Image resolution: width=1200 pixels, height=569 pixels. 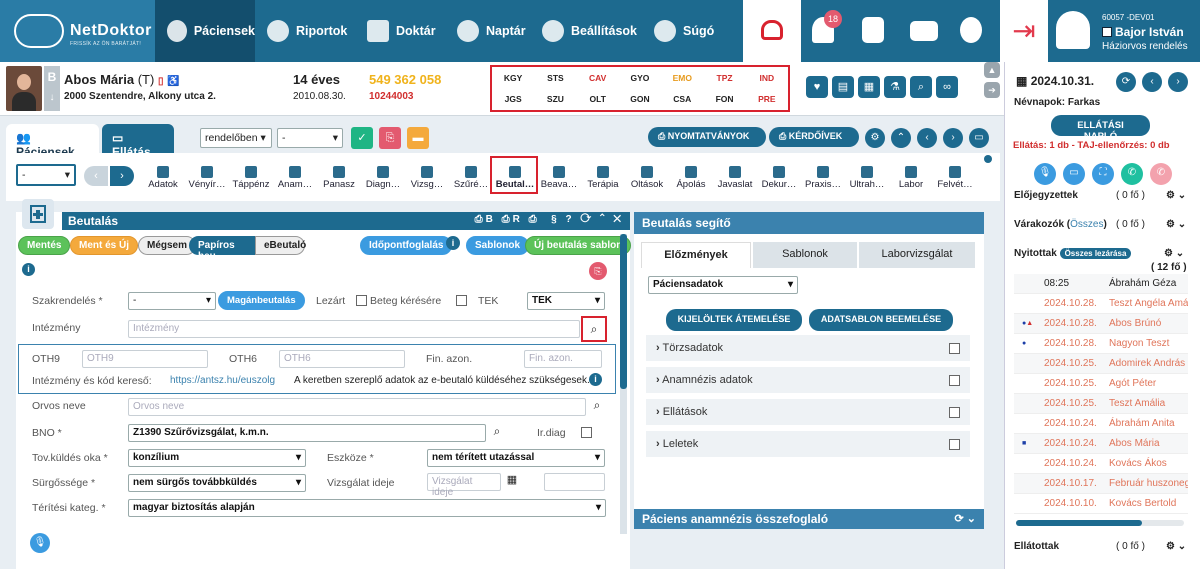 I want to click on risk-code: FON, so click(x=724, y=99).